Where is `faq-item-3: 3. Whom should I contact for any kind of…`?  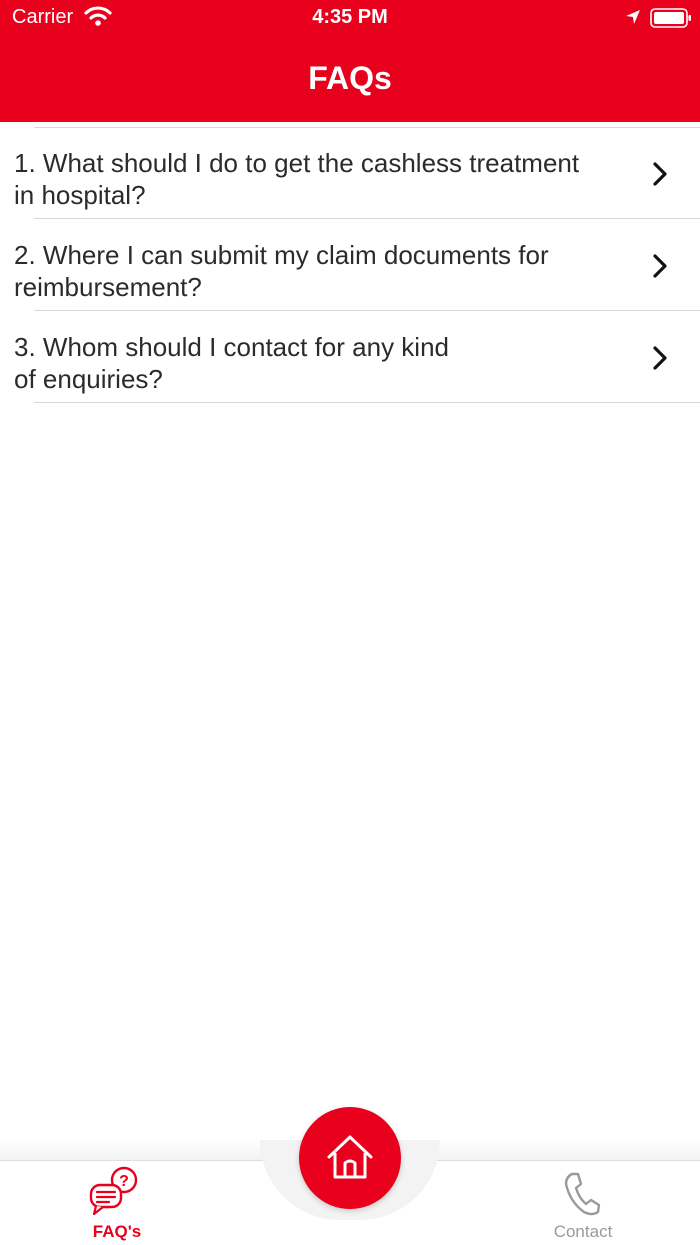
faq-item-3: 3. Whom should I contact for any kind of… is located at coordinates (350, 357).